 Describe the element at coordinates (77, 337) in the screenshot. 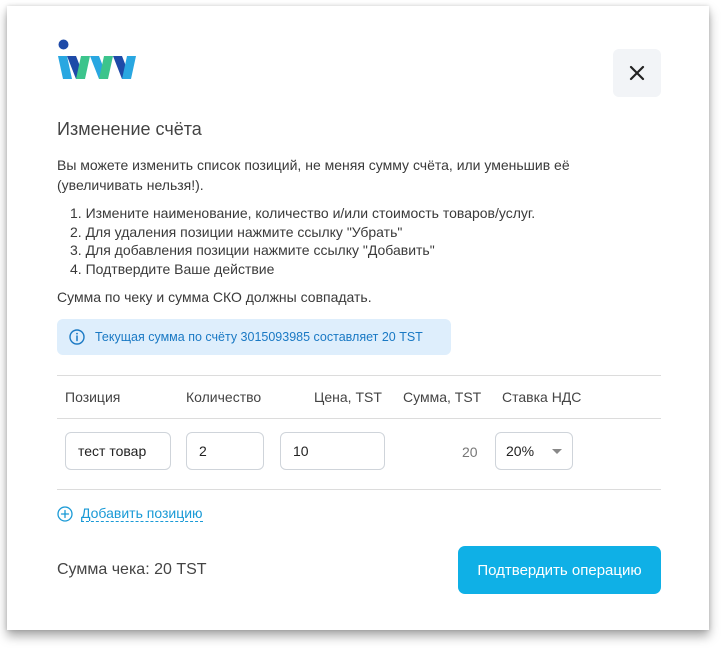

I see `info-icon` at that location.